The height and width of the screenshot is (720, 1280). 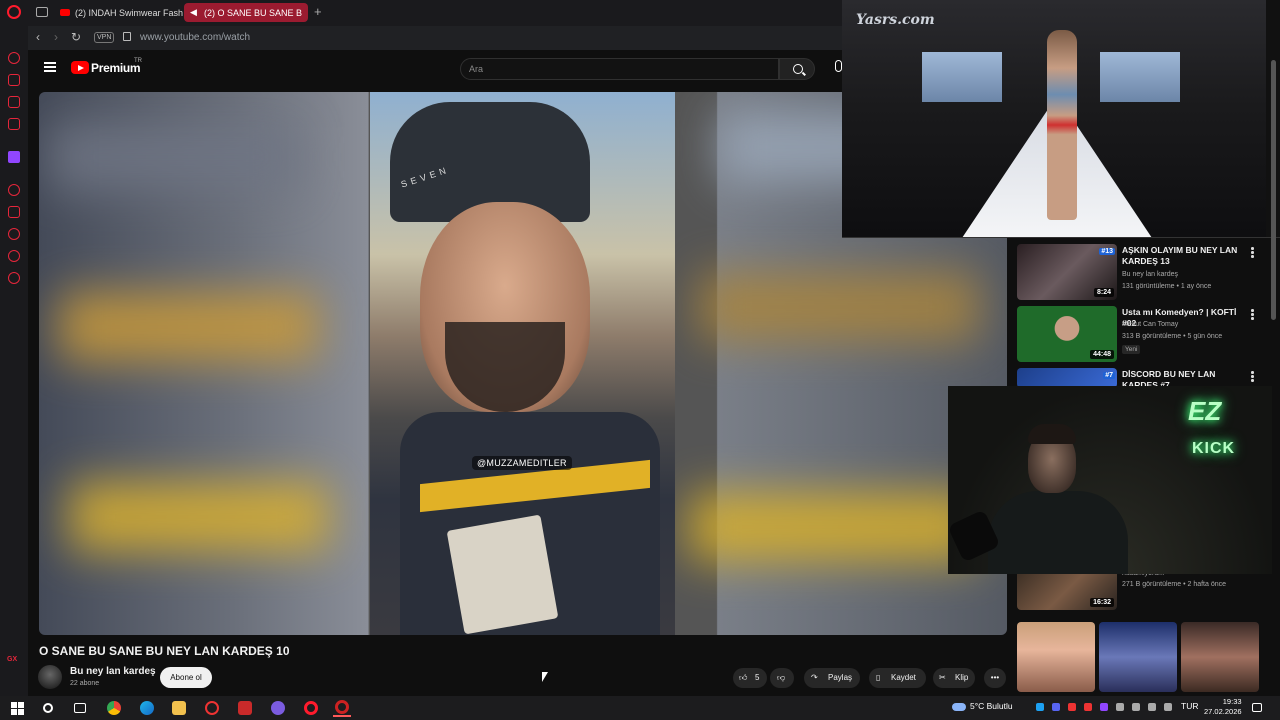 What do you see at coordinates (116, 68) in the screenshot?
I see `youtube-brand: Premium` at bounding box center [116, 68].